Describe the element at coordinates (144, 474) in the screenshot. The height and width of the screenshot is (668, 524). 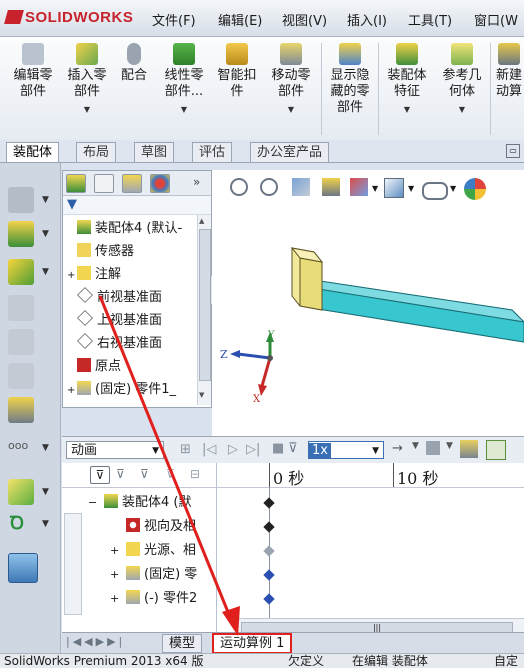
I see `filter-selected-icon: ⊽` at that location.